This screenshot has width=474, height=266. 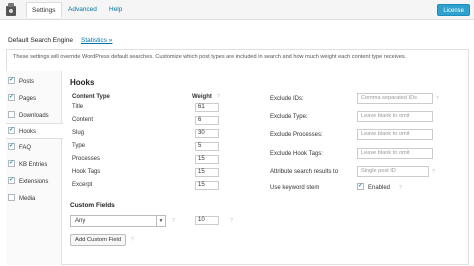 I want to click on post-type-extensions: ✓ Extensions, so click(x=28, y=182).